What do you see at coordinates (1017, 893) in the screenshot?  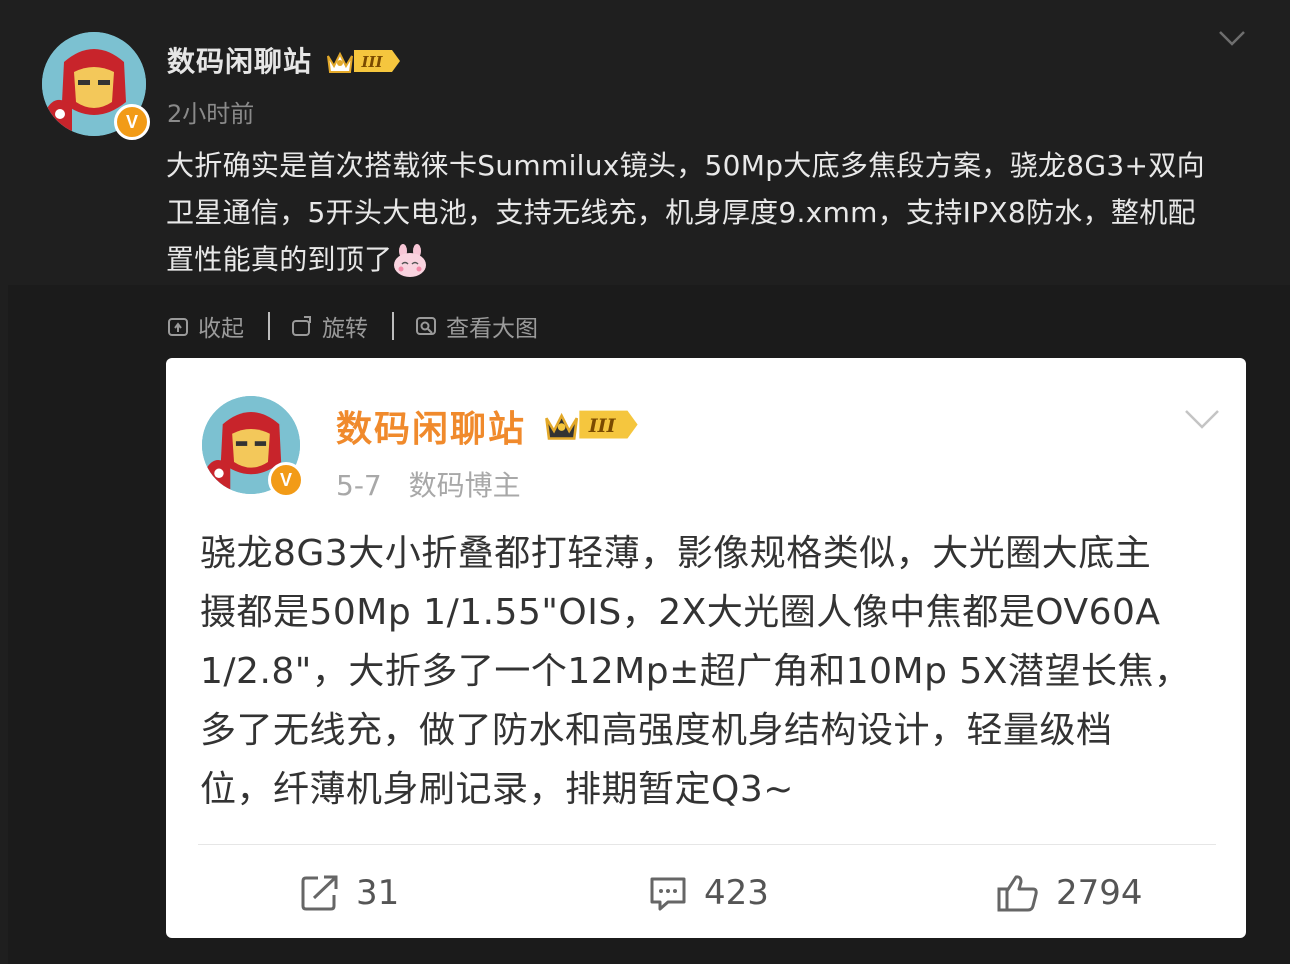 I see `thumbs-up-icon` at bounding box center [1017, 893].